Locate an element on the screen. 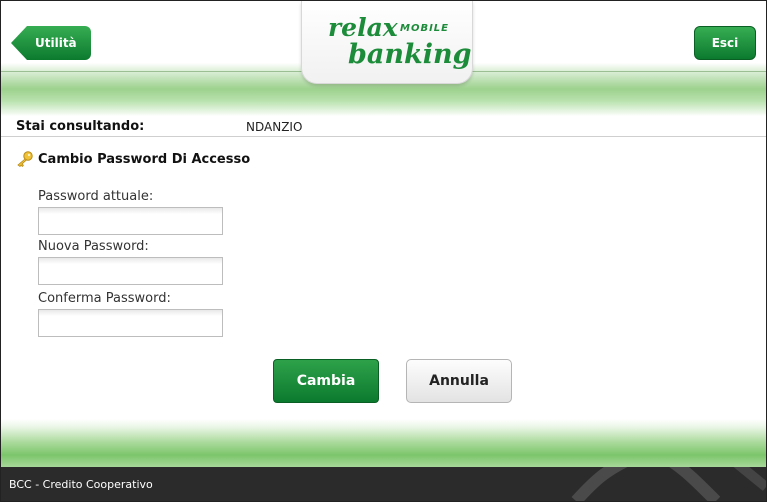 The width and height of the screenshot is (767, 502). section-title-text: Cambio Password Di Accesso is located at coordinates (144, 159).